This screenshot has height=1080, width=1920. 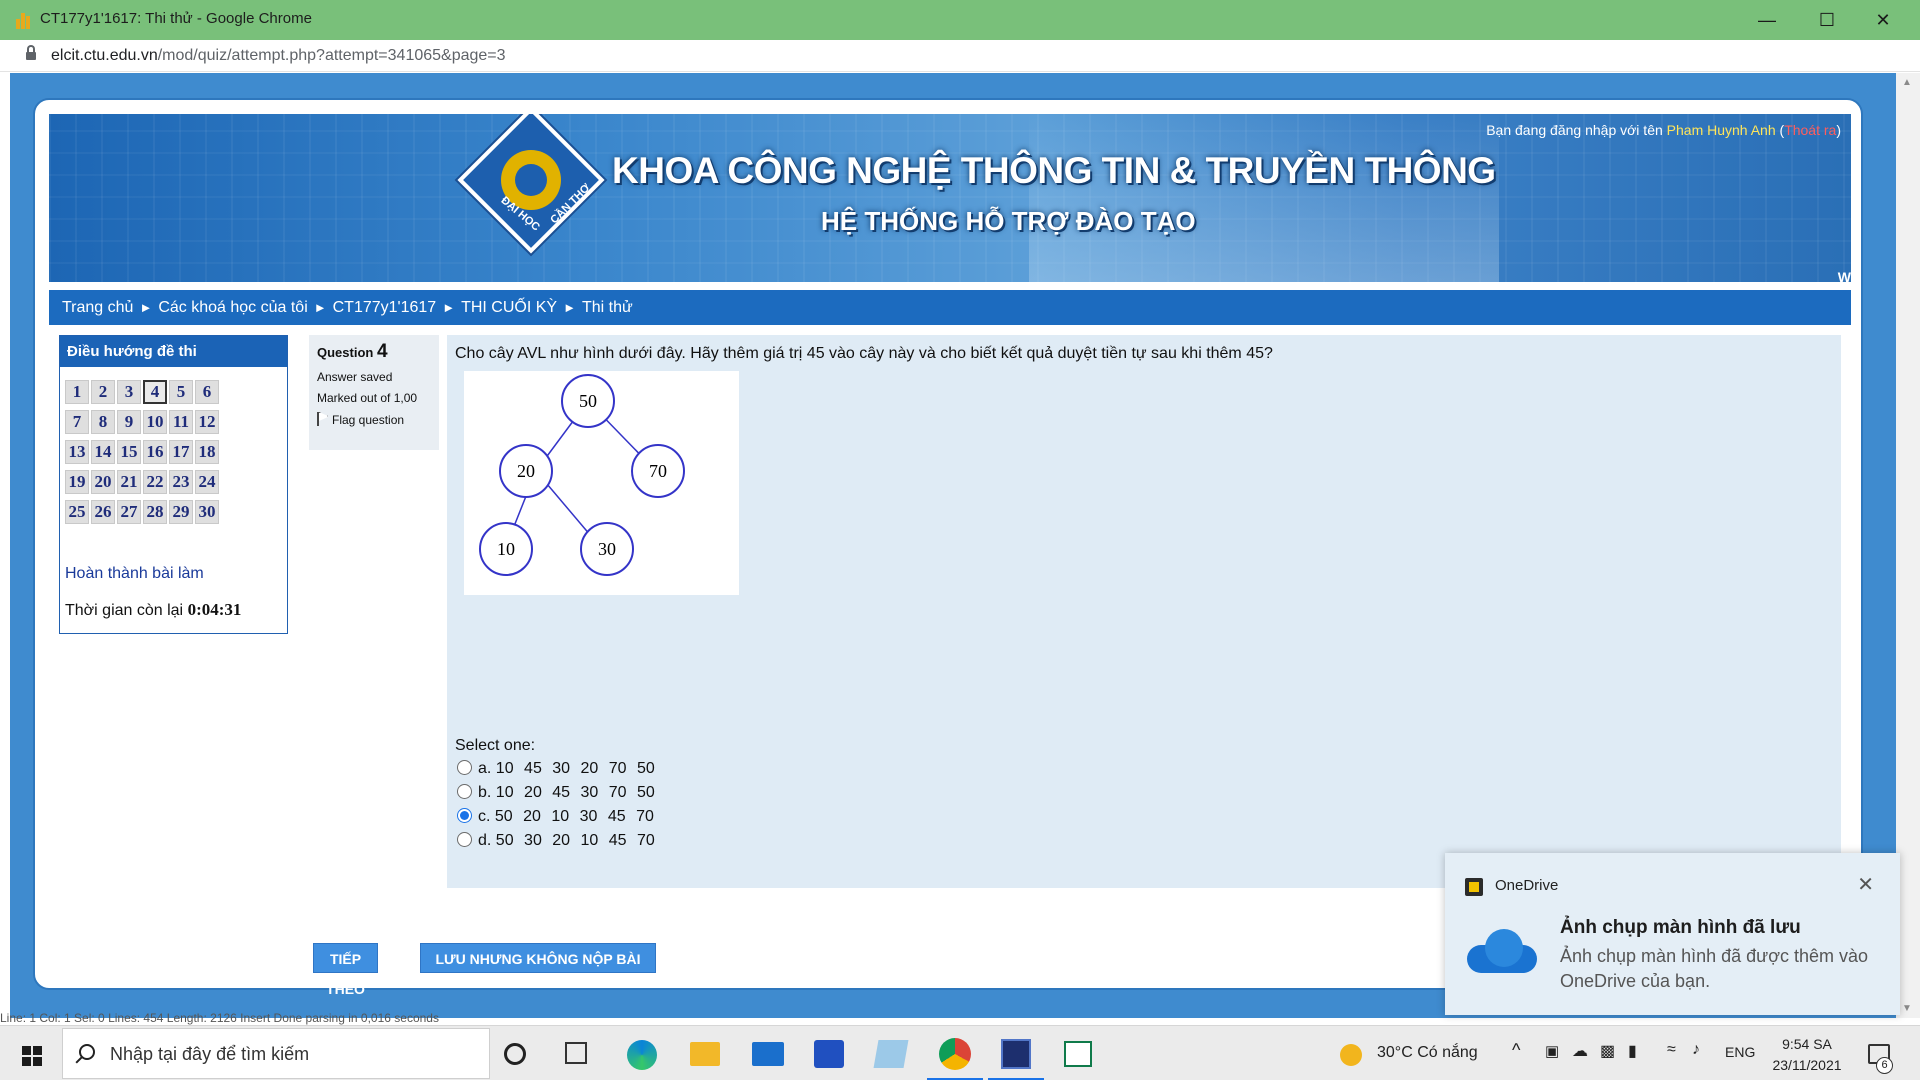 I want to click on next-page-button: TIẾP THEO, so click(x=345, y=970).